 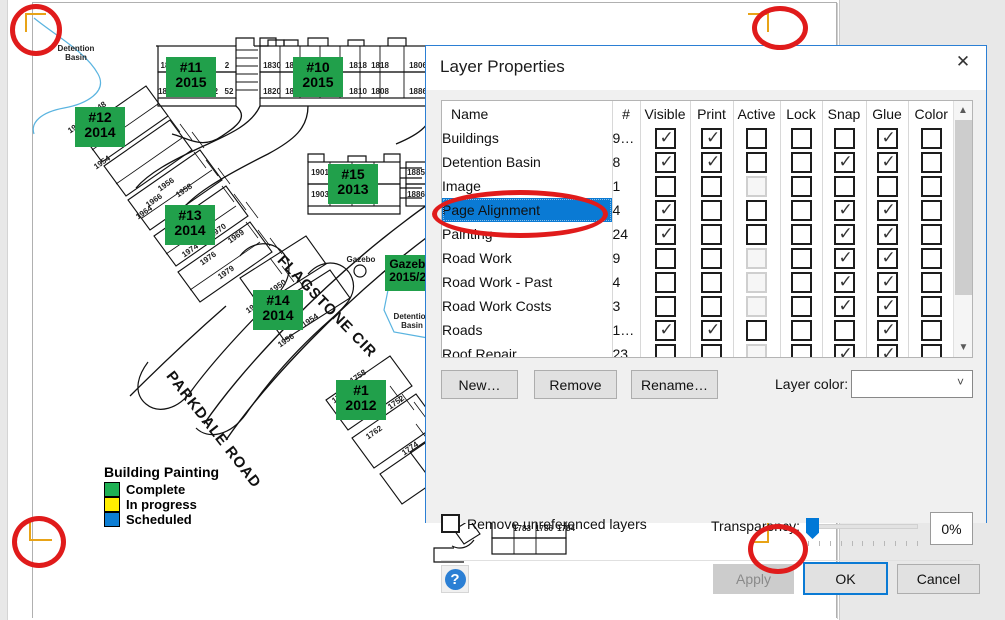 I want to click on column-header-count: #, so click(x=626, y=113).